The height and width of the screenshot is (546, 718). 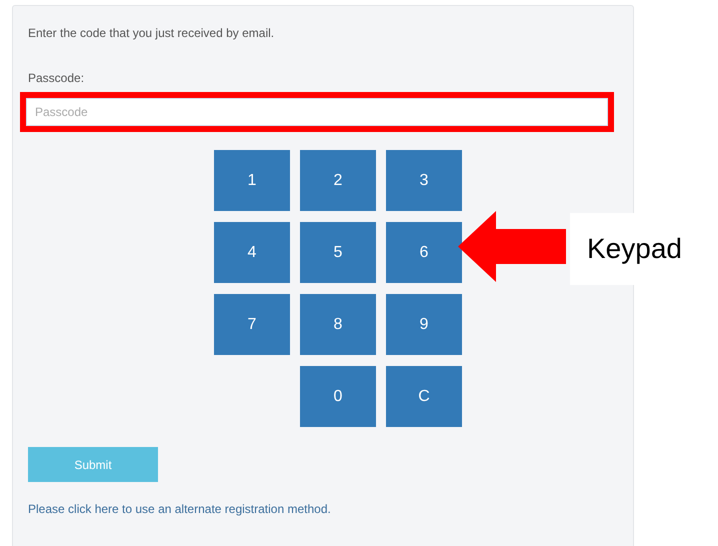 What do you see at coordinates (424, 396) in the screenshot?
I see `keypad-key: C` at bounding box center [424, 396].